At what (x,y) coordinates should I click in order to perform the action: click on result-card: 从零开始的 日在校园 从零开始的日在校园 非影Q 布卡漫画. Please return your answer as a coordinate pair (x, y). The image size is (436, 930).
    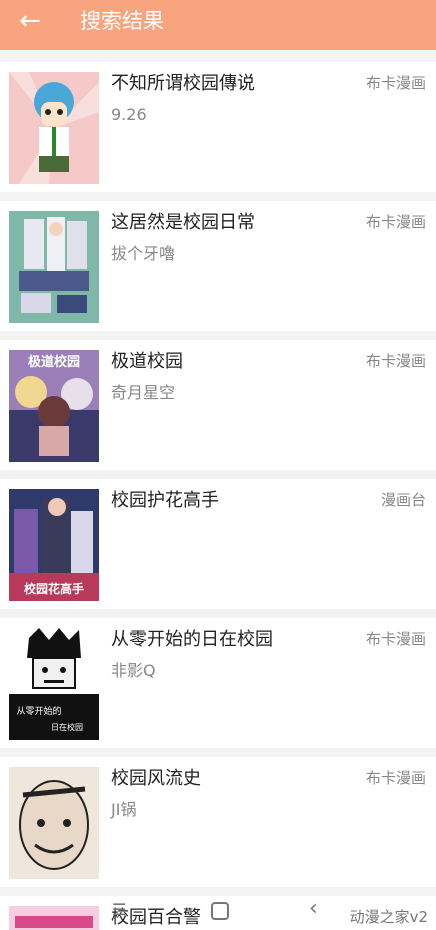
    Looking at the image, I should click on (218, 683).